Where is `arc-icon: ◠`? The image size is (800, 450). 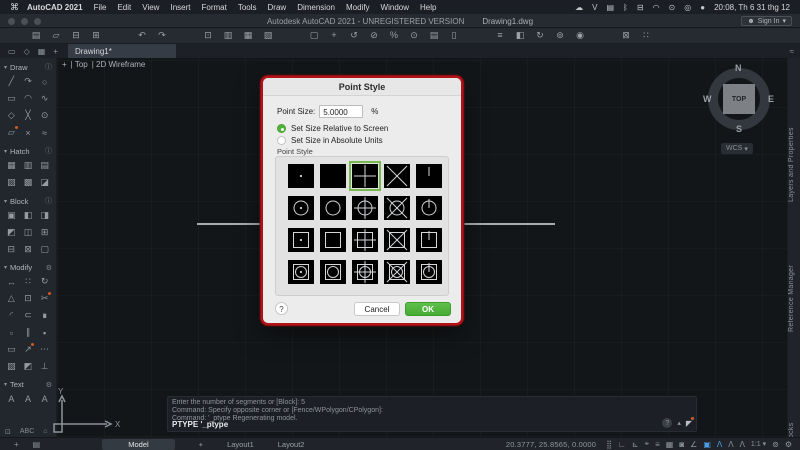 arc-icon: ◠ is located at coordinates (28, 98).